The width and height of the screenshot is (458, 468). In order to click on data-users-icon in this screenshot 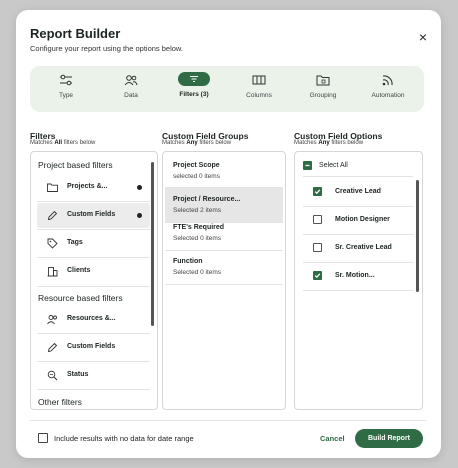, I will do `click(131, 80)`.